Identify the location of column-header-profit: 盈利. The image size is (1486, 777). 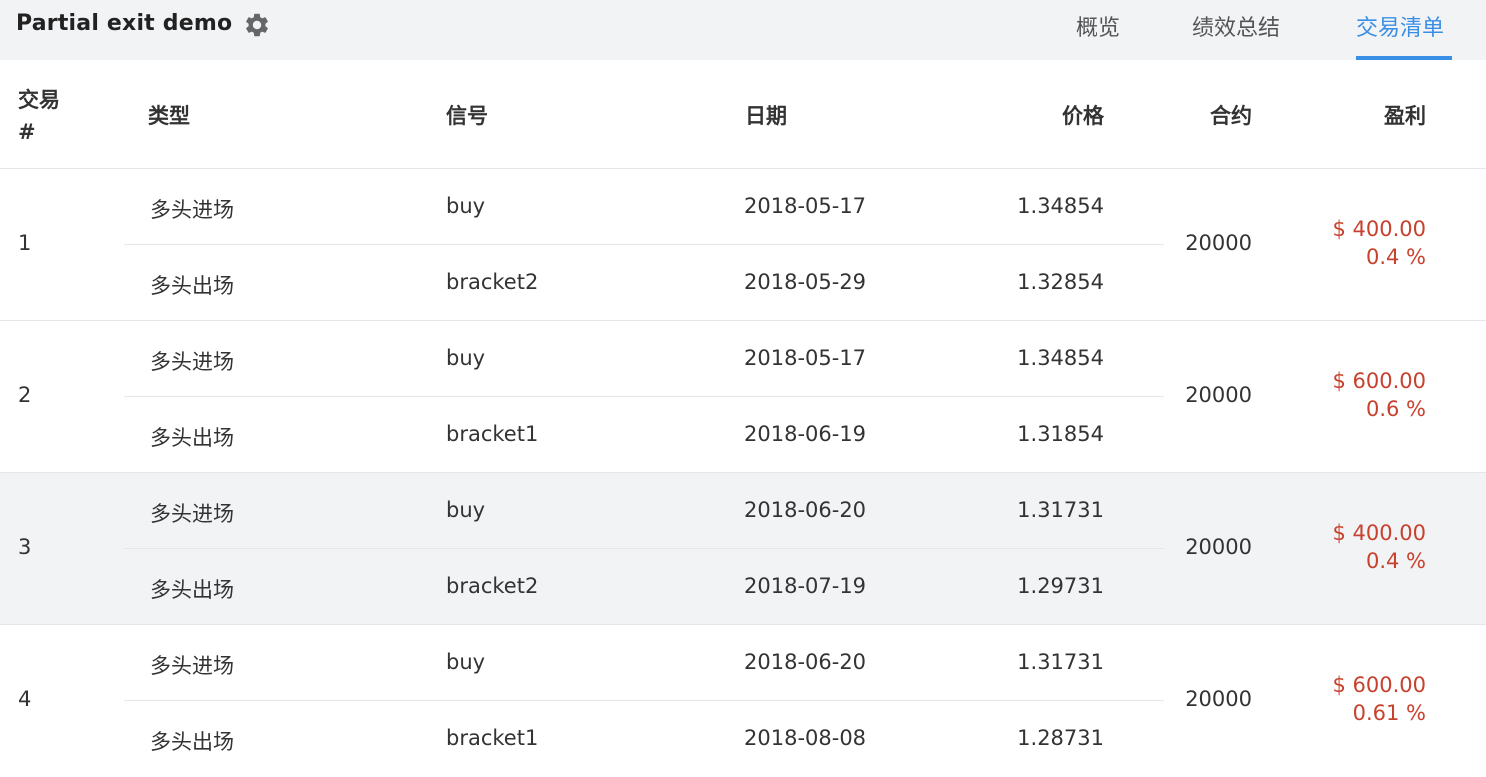
(1405, 116).